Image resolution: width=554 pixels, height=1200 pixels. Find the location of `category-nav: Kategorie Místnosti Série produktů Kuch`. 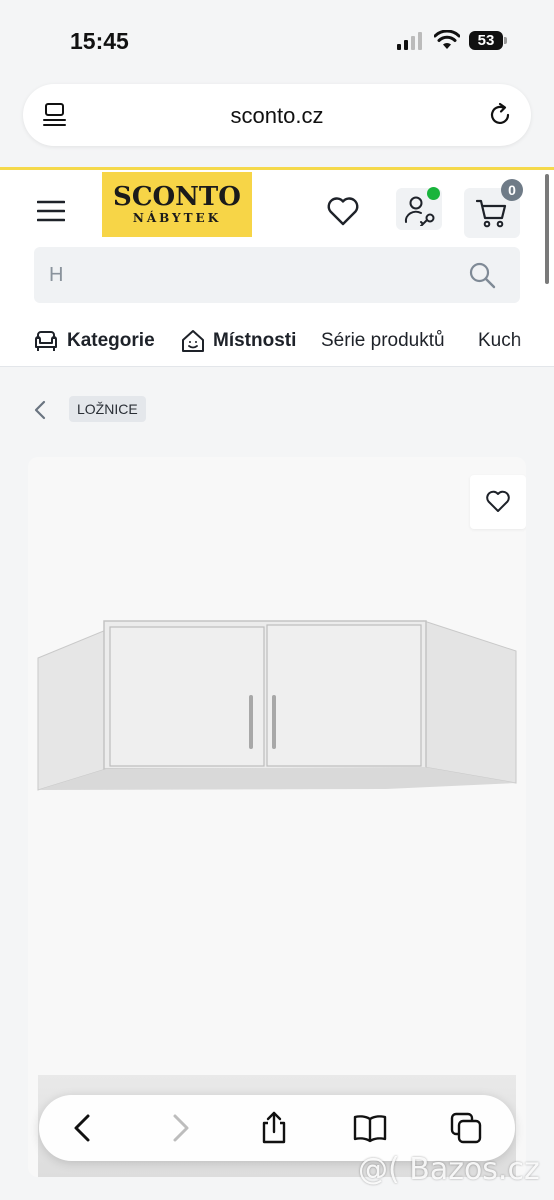

category-nav: Kategorie Místnosti Série produktů Kuch is located at coordinates (277, 342).